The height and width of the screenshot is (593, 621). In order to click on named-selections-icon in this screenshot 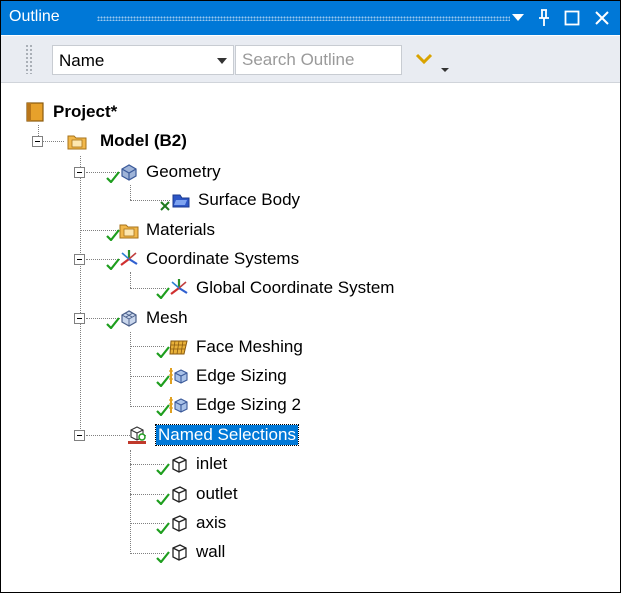, I will do `click(137, 435)`.